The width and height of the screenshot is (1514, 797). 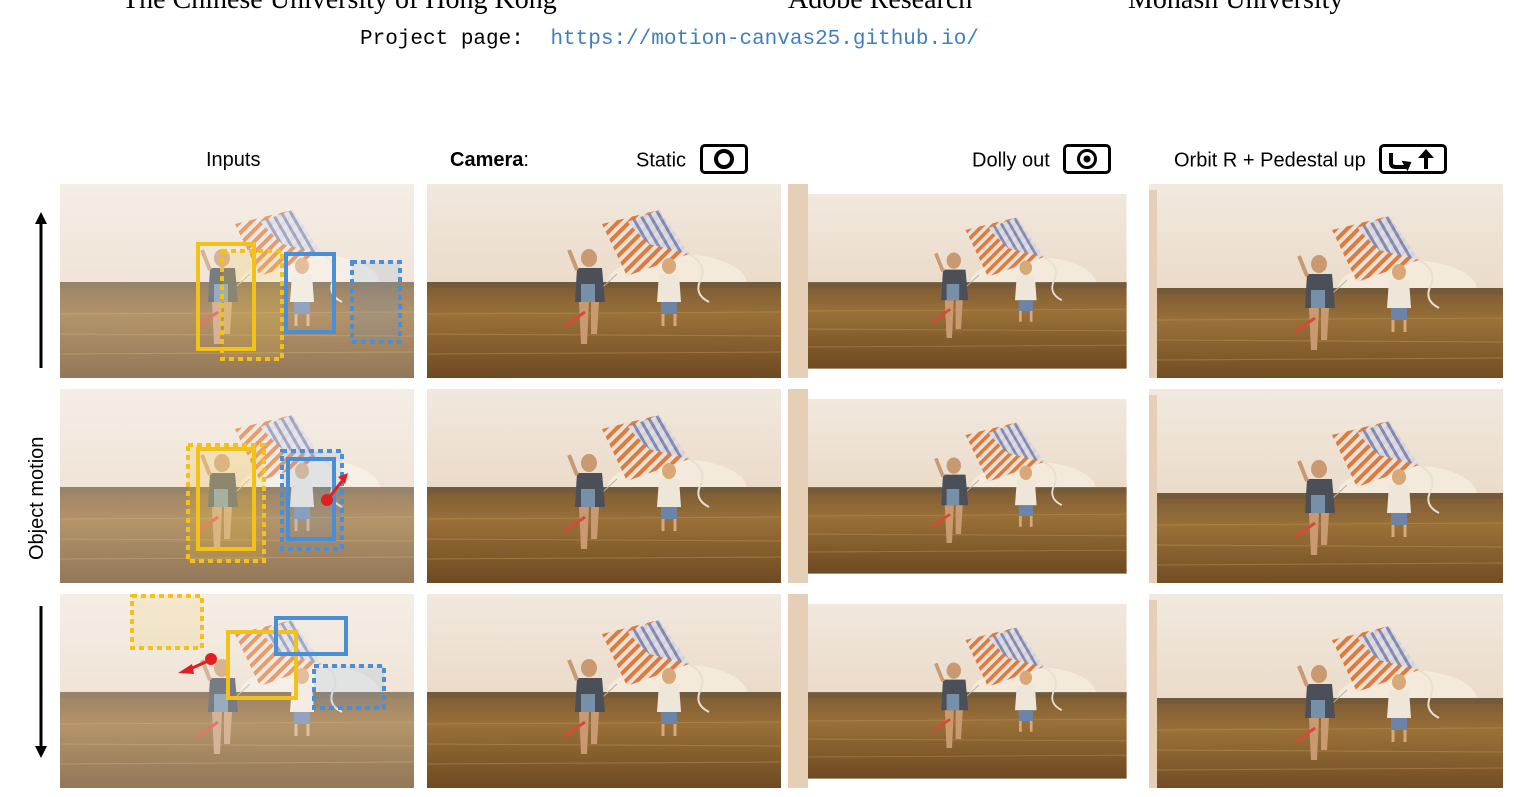 I want to click on column-label-static: Static, so click(x=661, y=160).